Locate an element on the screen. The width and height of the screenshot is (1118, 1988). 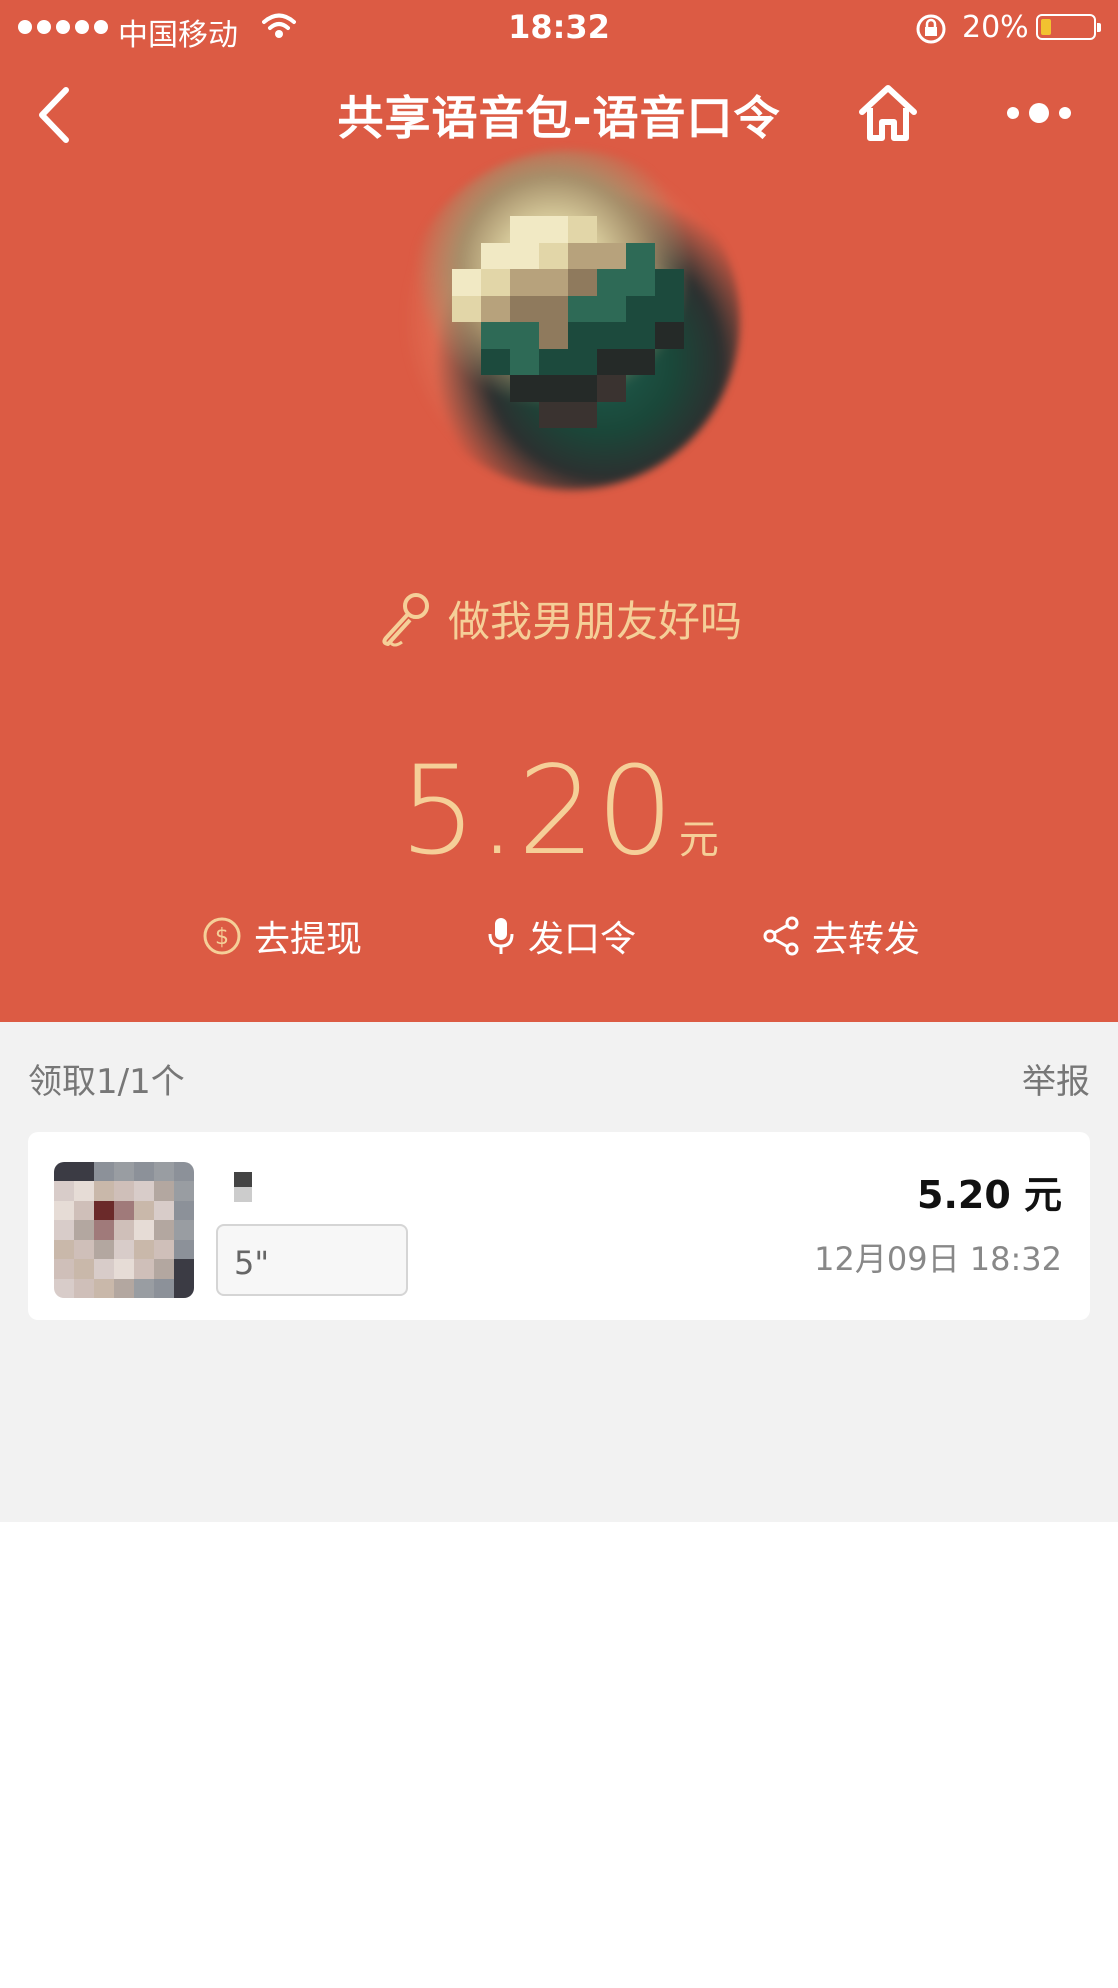
sender-avatar is located at coordinates (568, 322).